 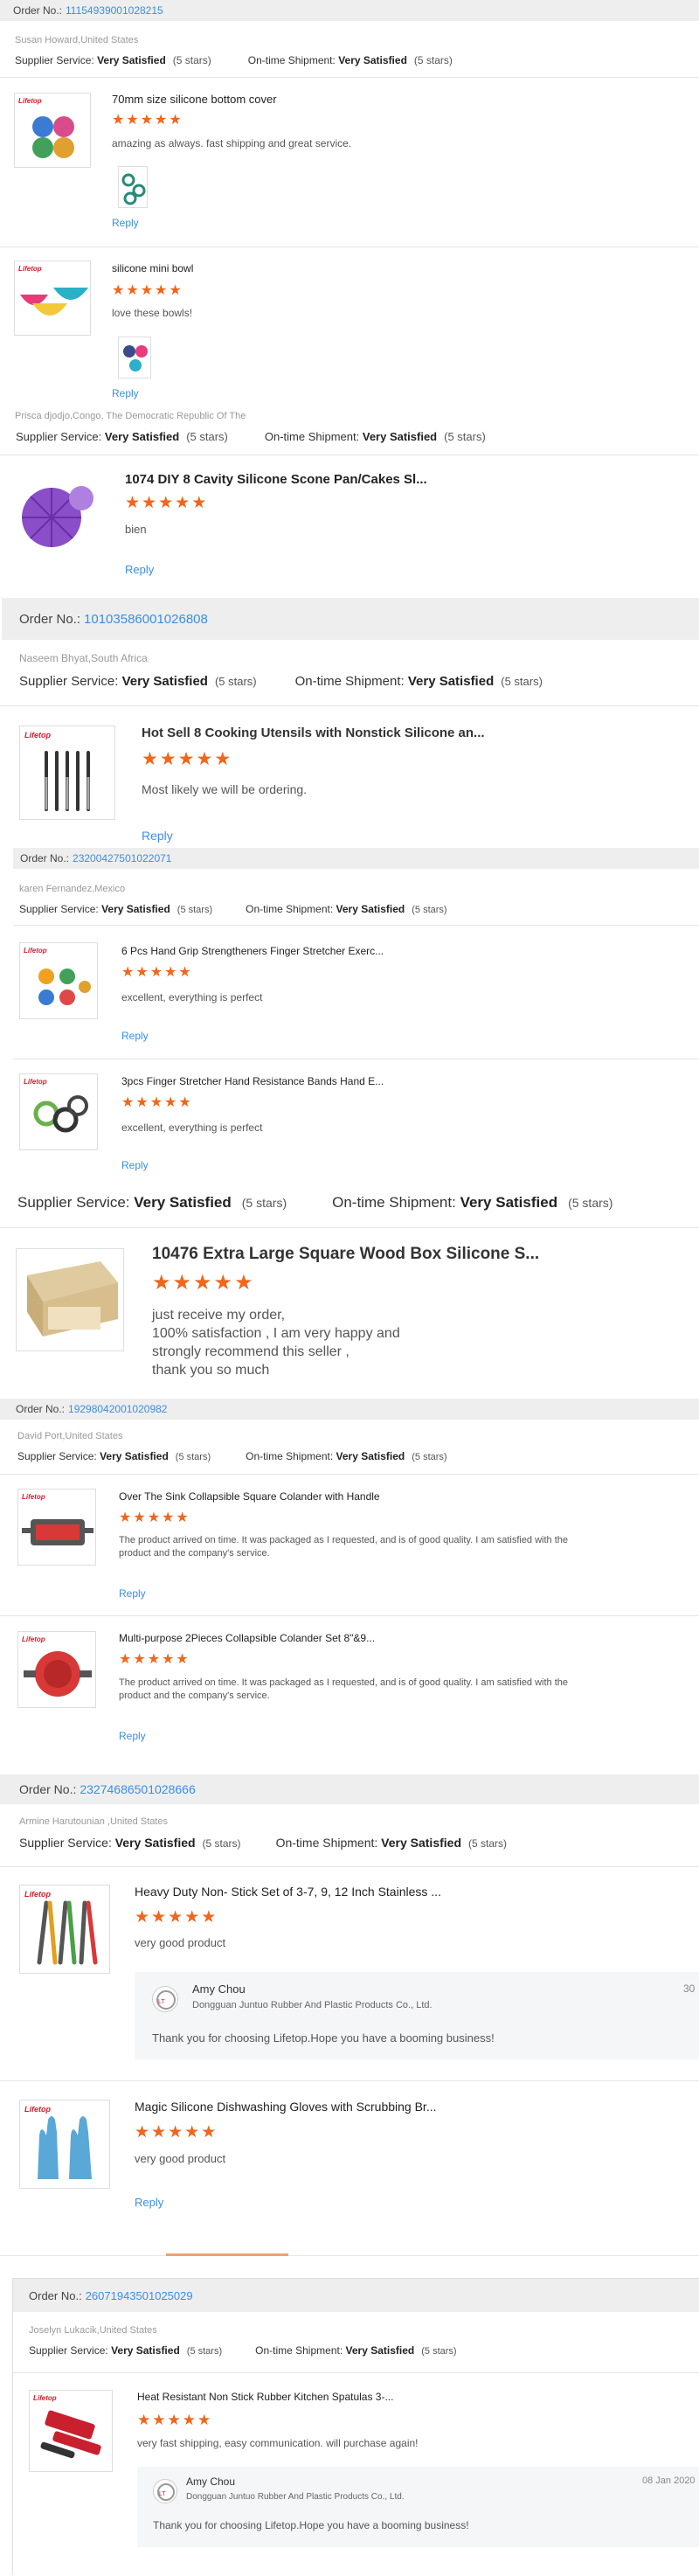 I want to click on product-title: 70mm size silicone bottom cover, so click(x=194, y=99).